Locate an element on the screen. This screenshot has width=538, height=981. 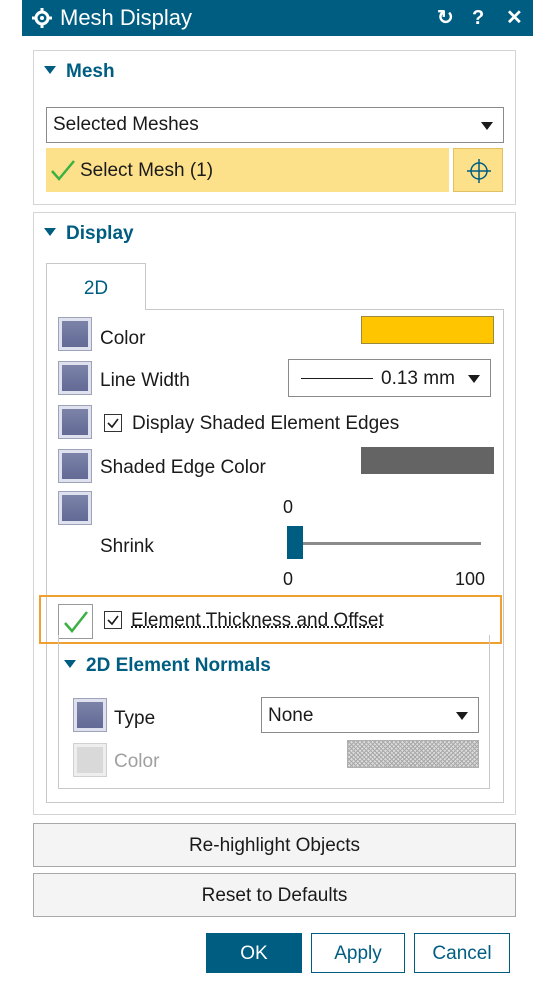
mesh-panel: Mesh Selected Meshes Select Mesh (1) is located at coordinates (274, 127).